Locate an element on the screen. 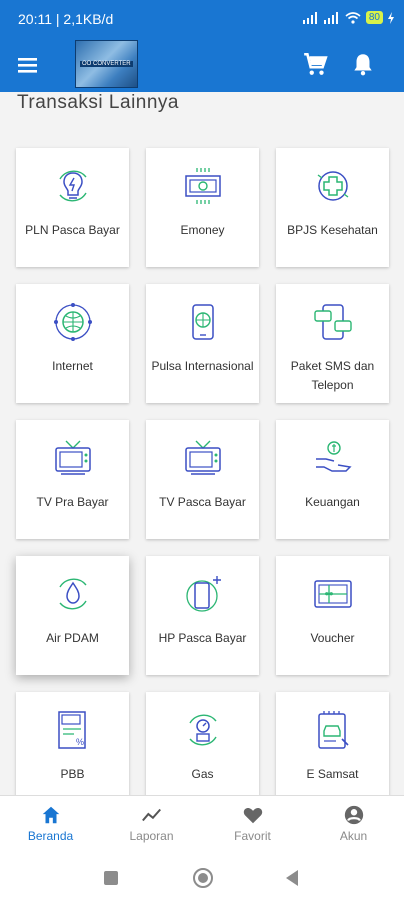 This screenshot has height=900, width=404. logo-text: OO CONVERTER is located at coordinates (106, 64).